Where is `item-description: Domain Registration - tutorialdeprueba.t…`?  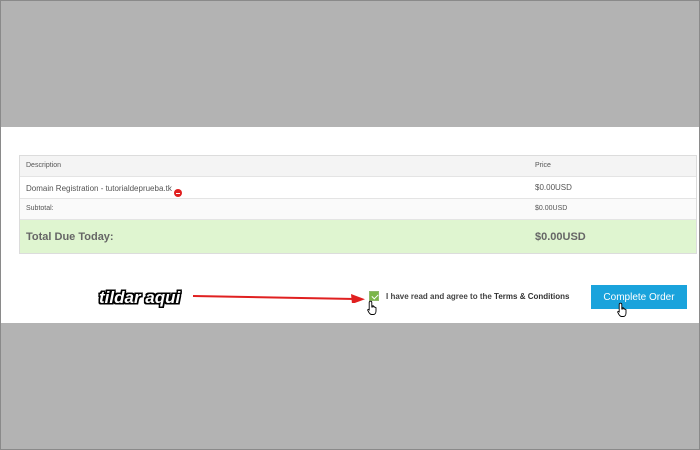
item-description: Domain Registration - tutorialdeprueba.t… is located at coordinates (99, 188).